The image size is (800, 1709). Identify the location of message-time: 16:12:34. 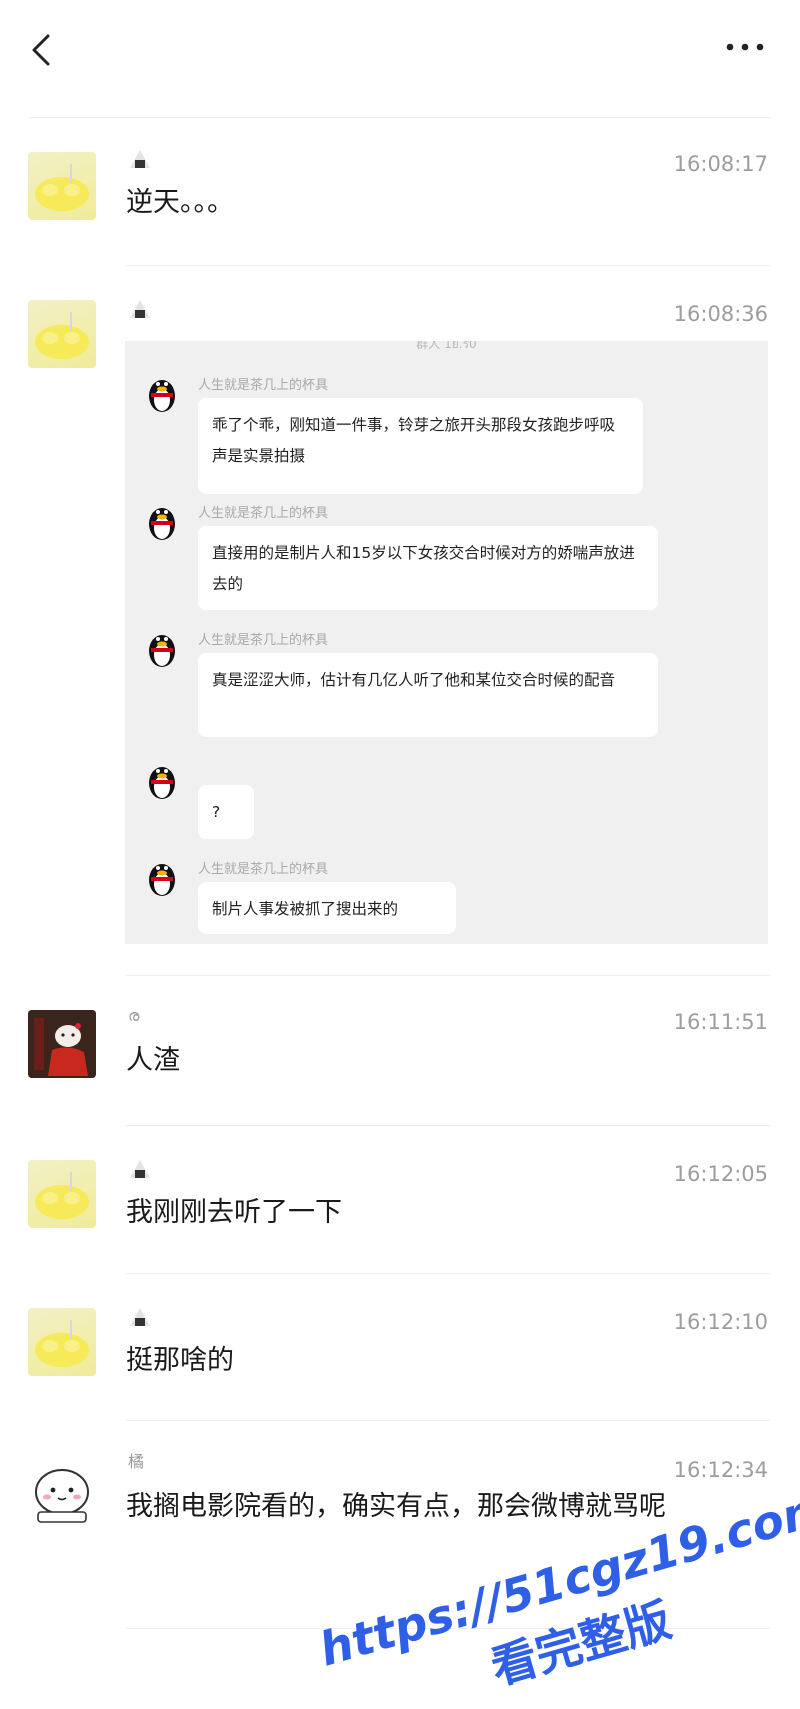
(720, 1470).